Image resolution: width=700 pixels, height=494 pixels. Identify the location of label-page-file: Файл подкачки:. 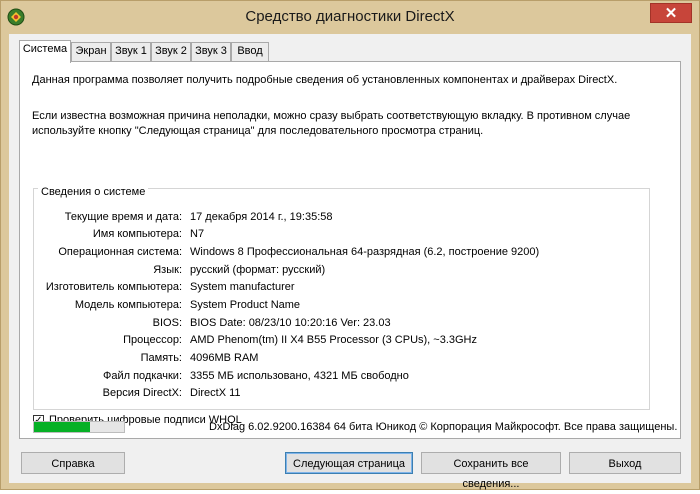
(142, 376).